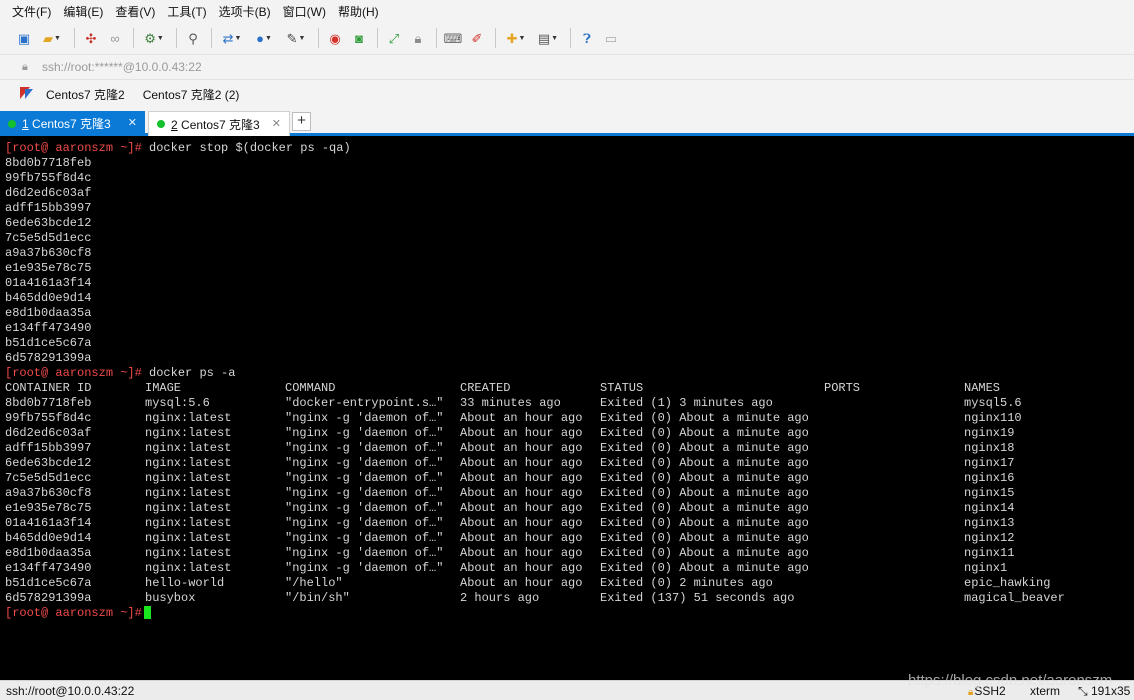  What do you see at coordinates (264, 38) in the screenshot?
I see `globe-icon: ● ▼` at bounding box center [264, 38].